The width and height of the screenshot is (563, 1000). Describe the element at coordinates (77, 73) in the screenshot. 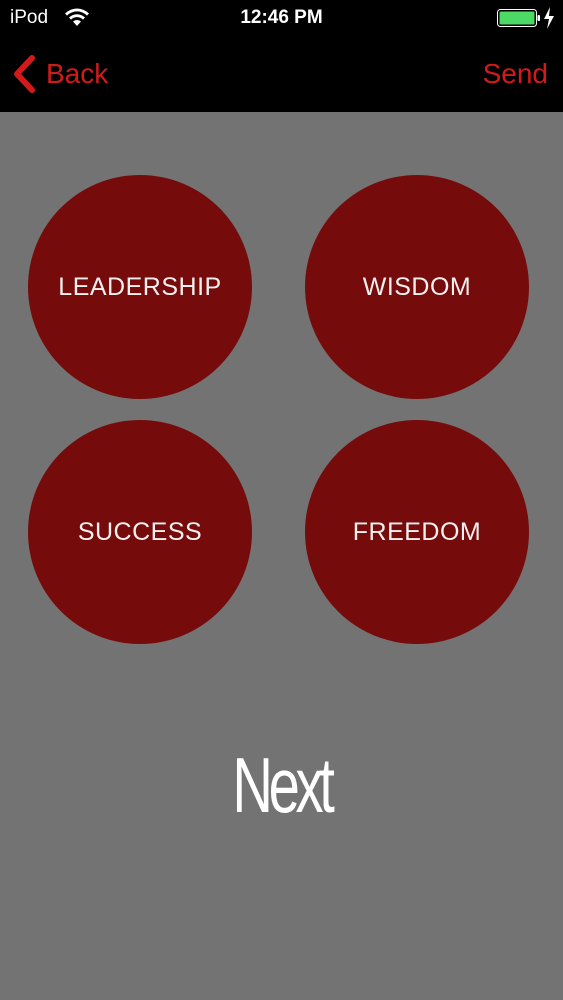

I see `back-button-label: Back` at that location.